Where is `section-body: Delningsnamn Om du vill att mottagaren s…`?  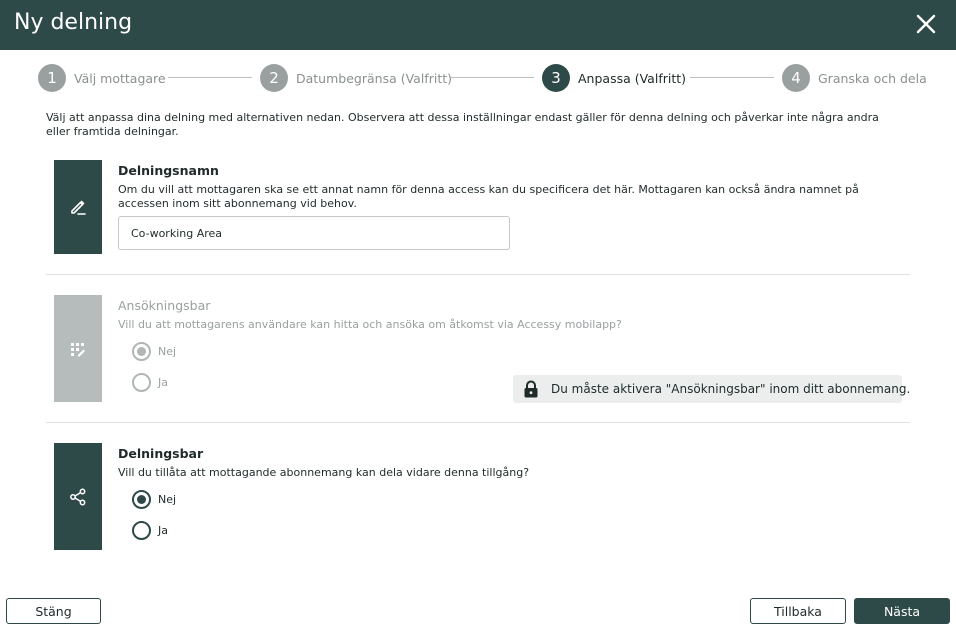 section-body: Delningsnamn Om du vill att mottagaren s… is located at coordinates (513, 207).